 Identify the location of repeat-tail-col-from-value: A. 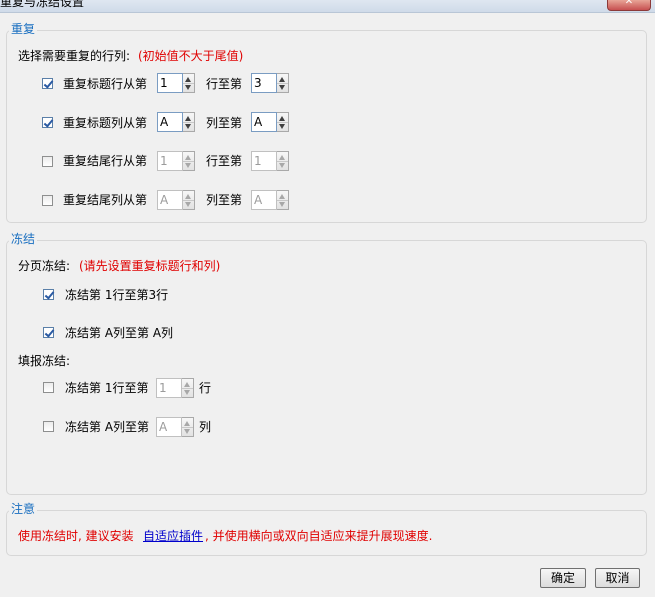
(170, 200).